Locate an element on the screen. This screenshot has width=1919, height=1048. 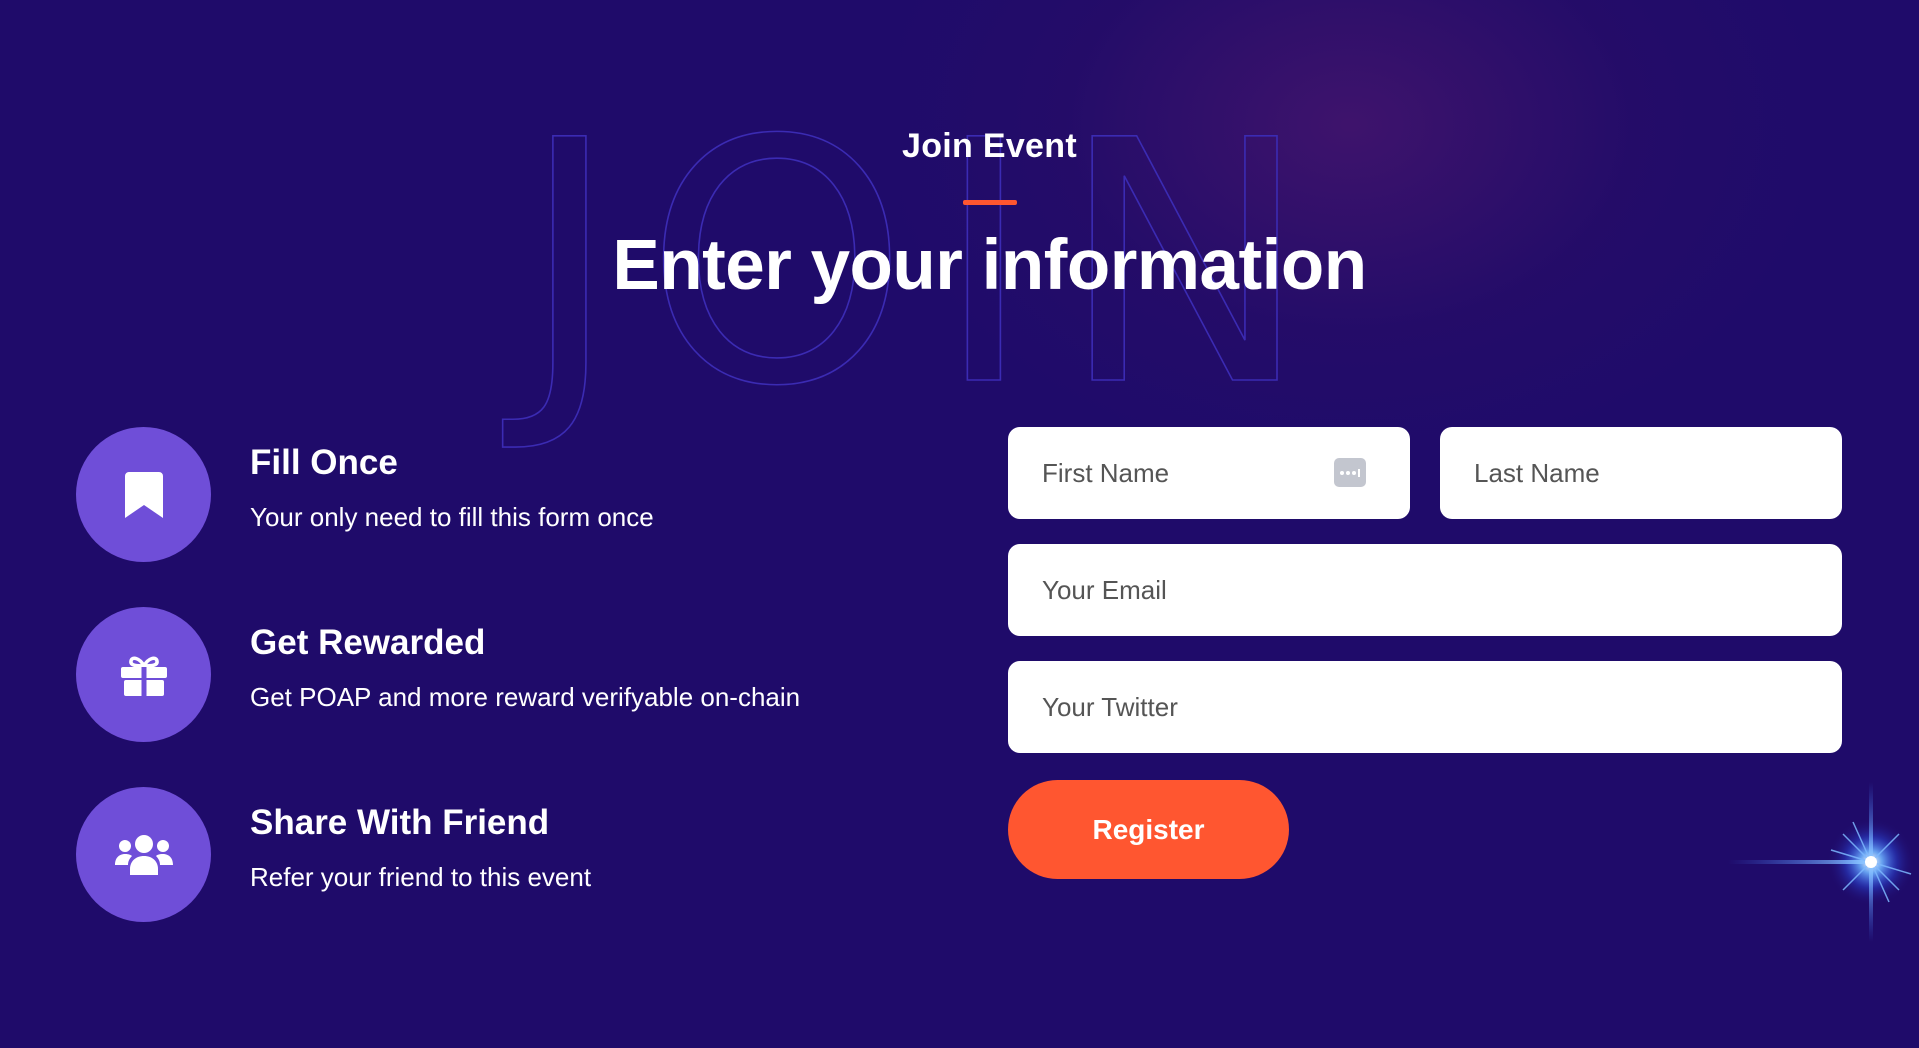
password-manager-icon is located at coordinates (1350, 472).